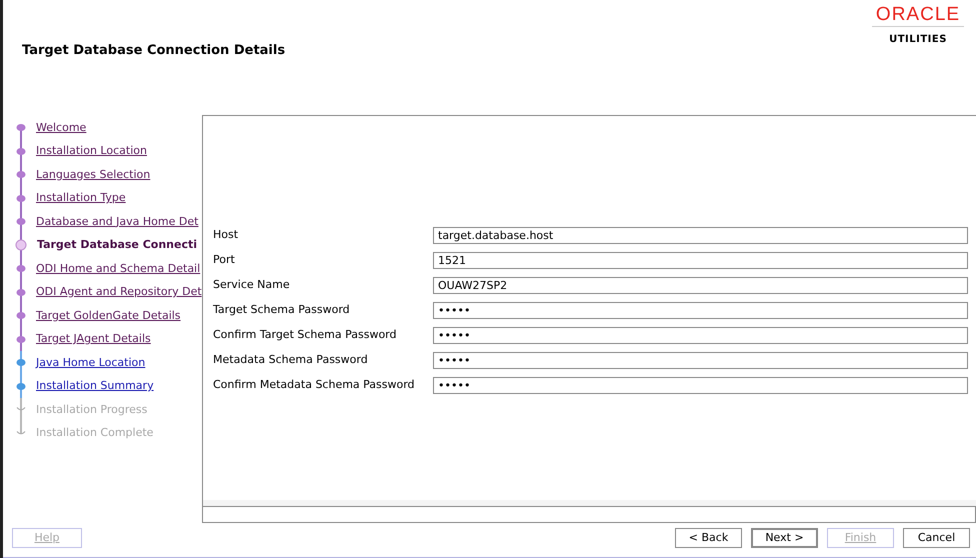 The height and width of the screenshot is (558, 976). I want to click on page-title: Target Database Connection Details, so click(154, 51).